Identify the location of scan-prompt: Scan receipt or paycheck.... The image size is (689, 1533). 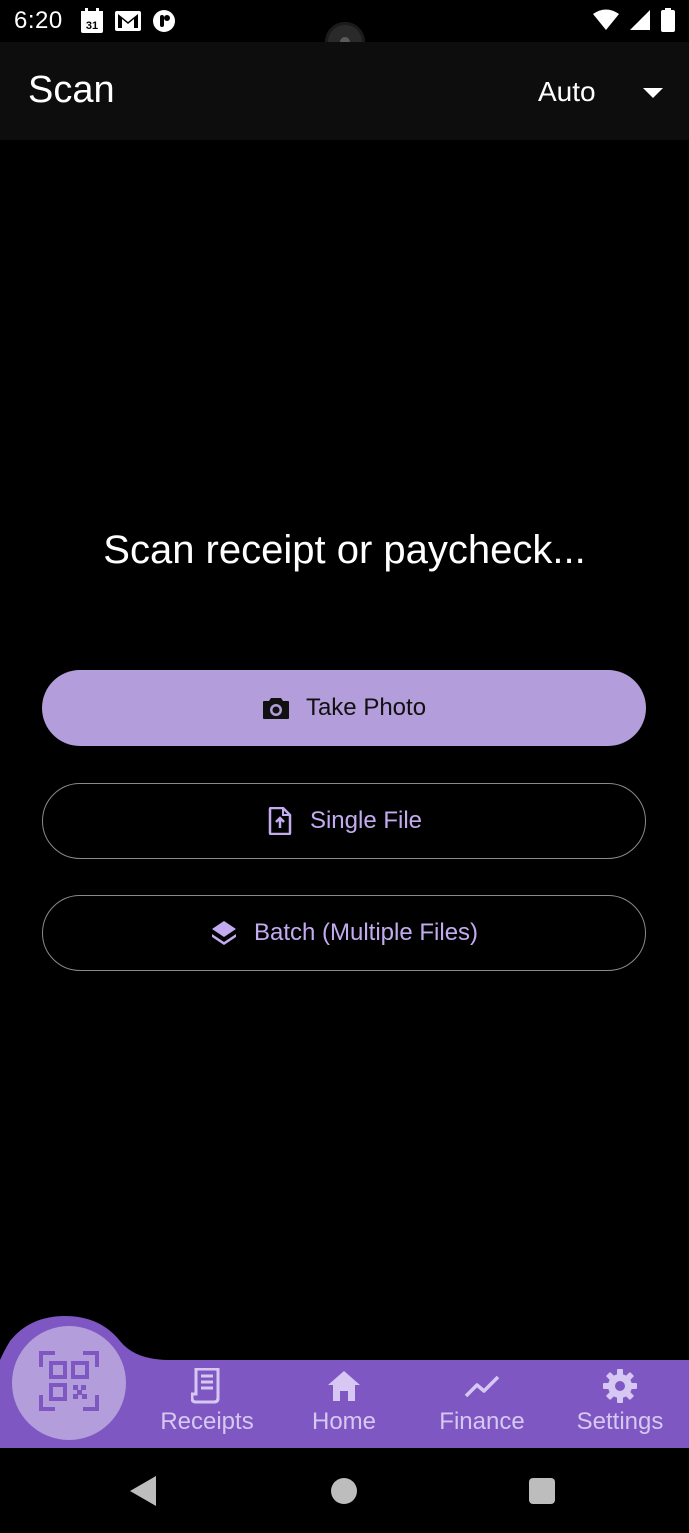
(344, 550).